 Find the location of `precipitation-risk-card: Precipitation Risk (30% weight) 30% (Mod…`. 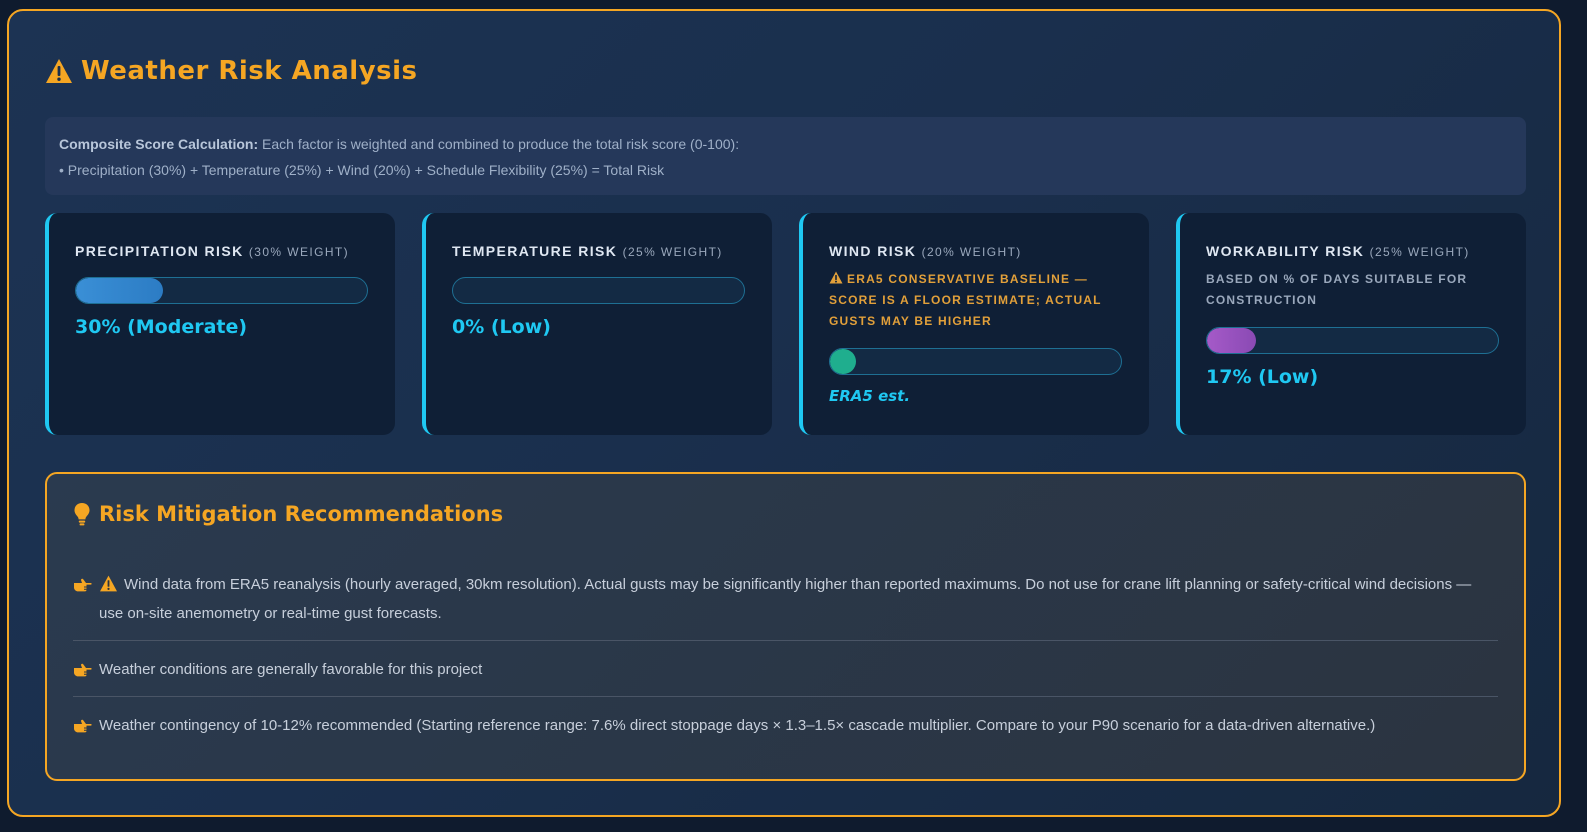

precipitation-risk-card: Precipitation Risk (30% weight) 30% (Mod… is located at coordinates (220, 324).